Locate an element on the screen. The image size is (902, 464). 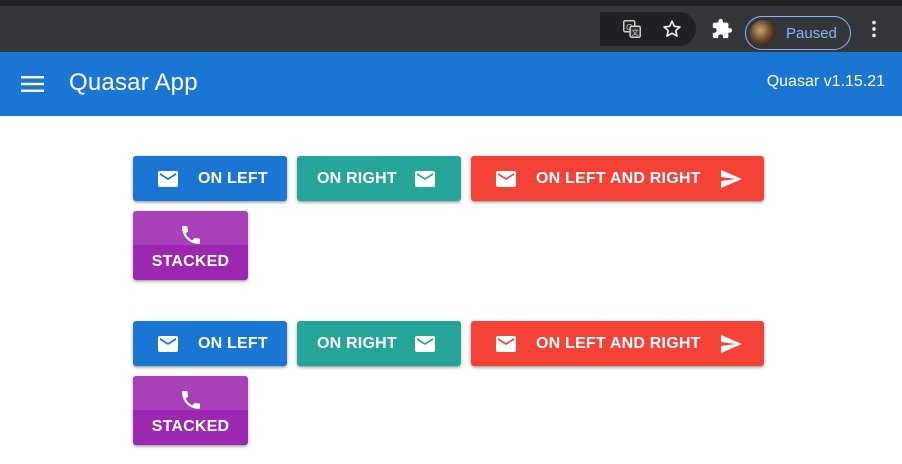
avatar is located at coordinates (763, 33).